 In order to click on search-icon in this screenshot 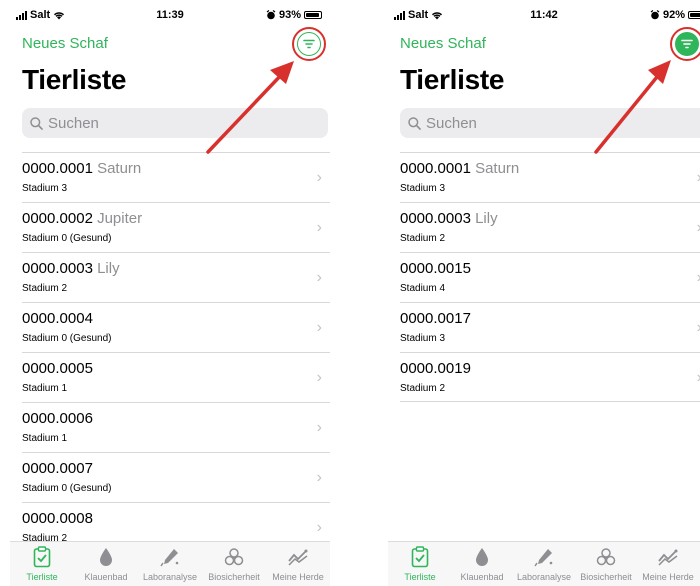, I will do `click(36, 123)`.